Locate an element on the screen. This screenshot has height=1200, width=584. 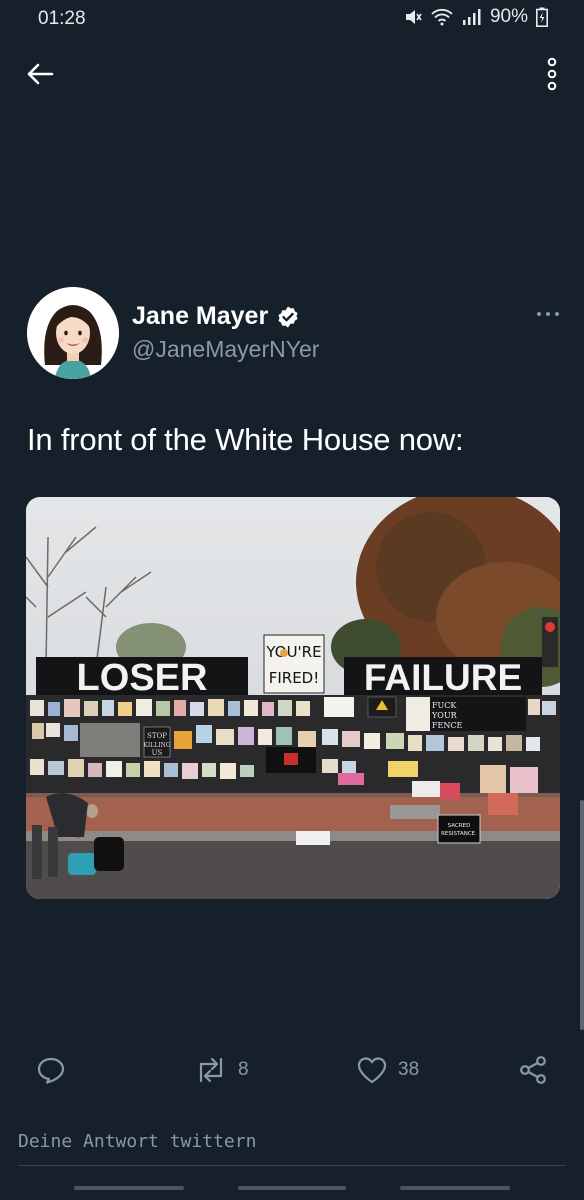
reply-button is located at coordinates (51, 1070).